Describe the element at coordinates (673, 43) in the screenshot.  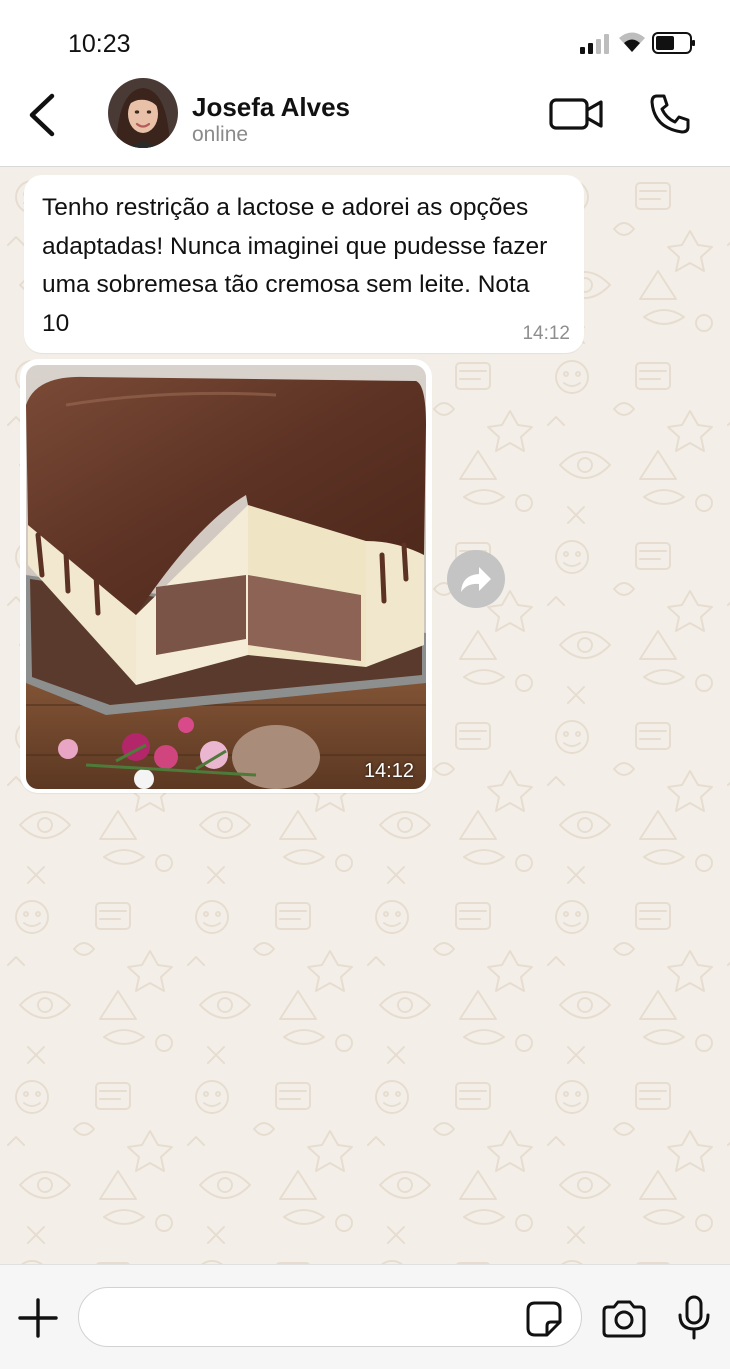
I see `battery-icon` at that location.